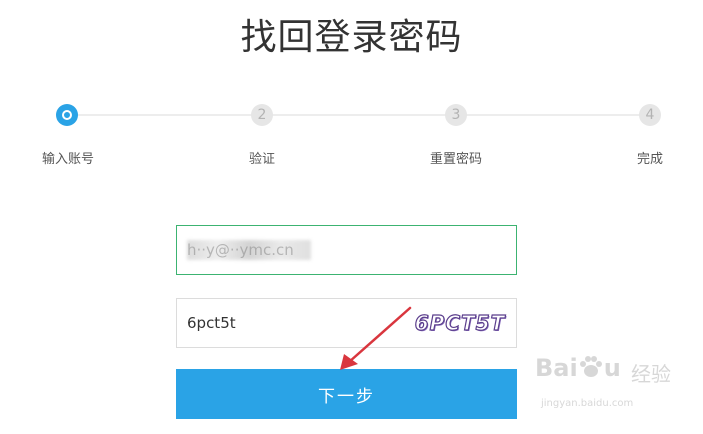  Describe the element at coordinates (650, 115) in the screenshot. I see `step-4-indicator: 4` at that location.